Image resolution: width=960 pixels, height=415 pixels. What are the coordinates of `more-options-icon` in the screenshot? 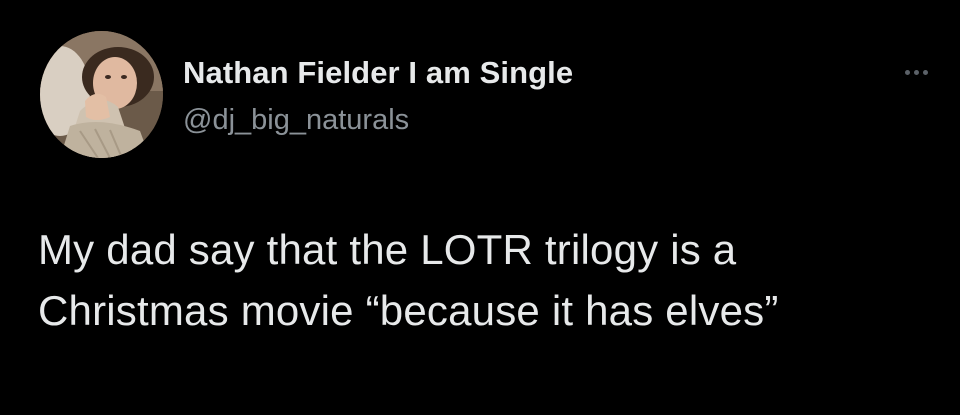 It's located at (916, 72).